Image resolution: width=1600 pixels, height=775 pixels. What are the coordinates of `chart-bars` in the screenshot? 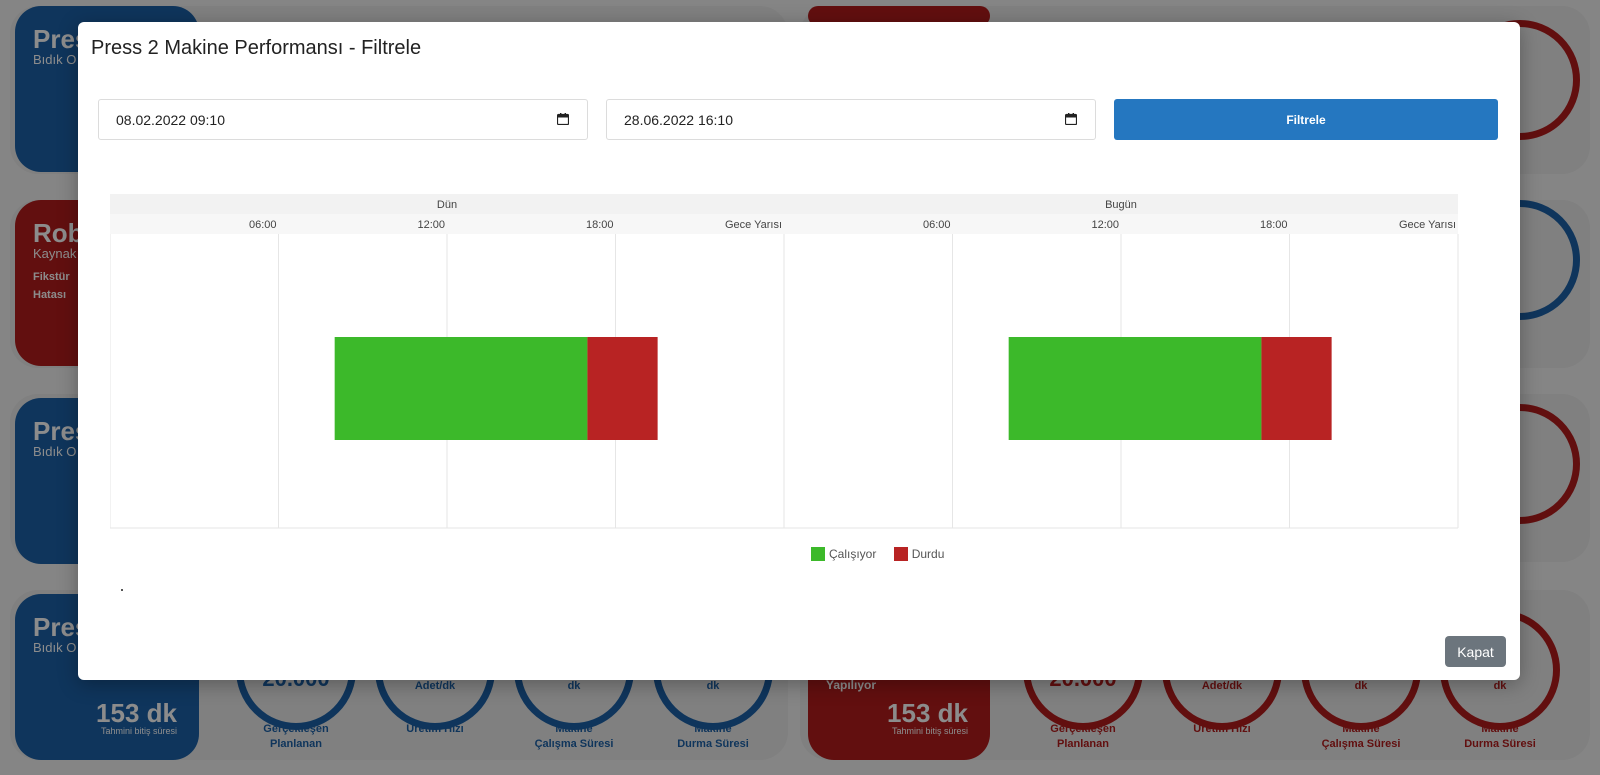 It's located at (833, 388).